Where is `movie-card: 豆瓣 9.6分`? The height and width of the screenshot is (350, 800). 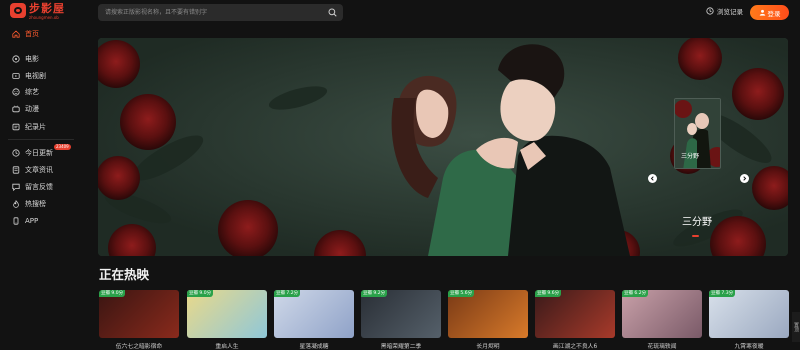
movie-card: 豆瓣 9.6分 is located at coordinates (575, 314).